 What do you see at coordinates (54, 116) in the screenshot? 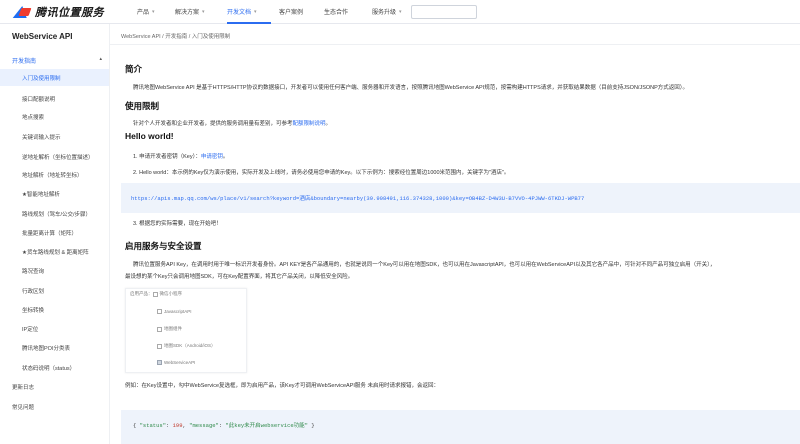
I see `sidebar-item-place-search: 地点搜索` at bounding box center [54, 116].